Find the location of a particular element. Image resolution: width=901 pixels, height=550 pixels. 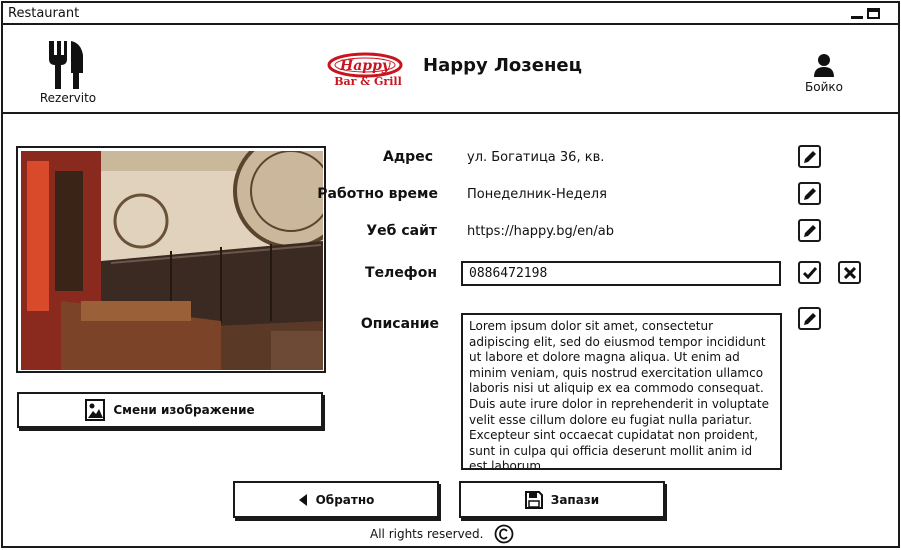

address-label: Адрес is located at coordinates (408, 157).